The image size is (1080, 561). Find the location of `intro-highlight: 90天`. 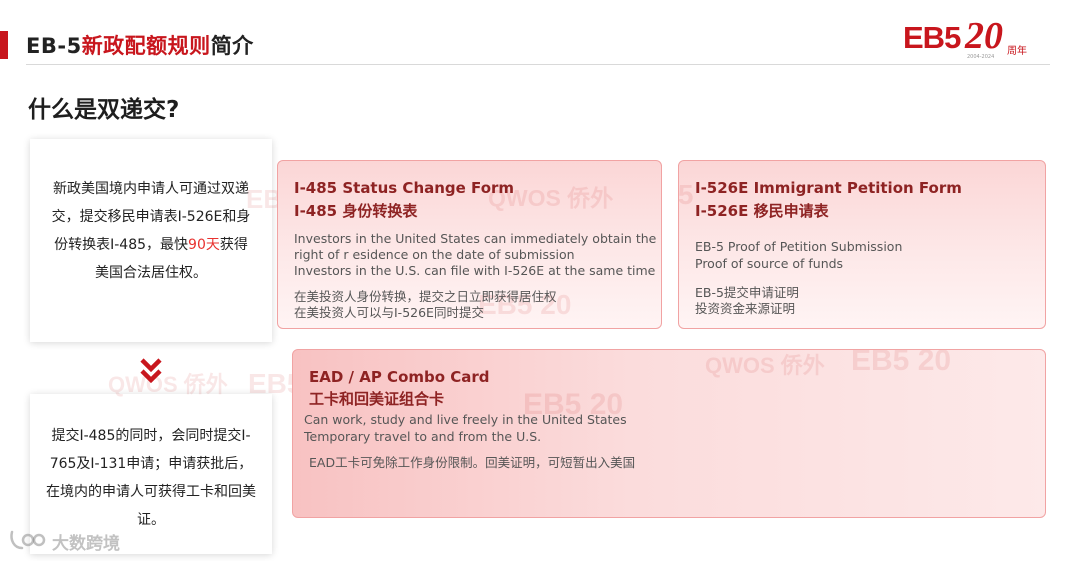

intro-highlight: 90天 is located at coordinates (204, 245).